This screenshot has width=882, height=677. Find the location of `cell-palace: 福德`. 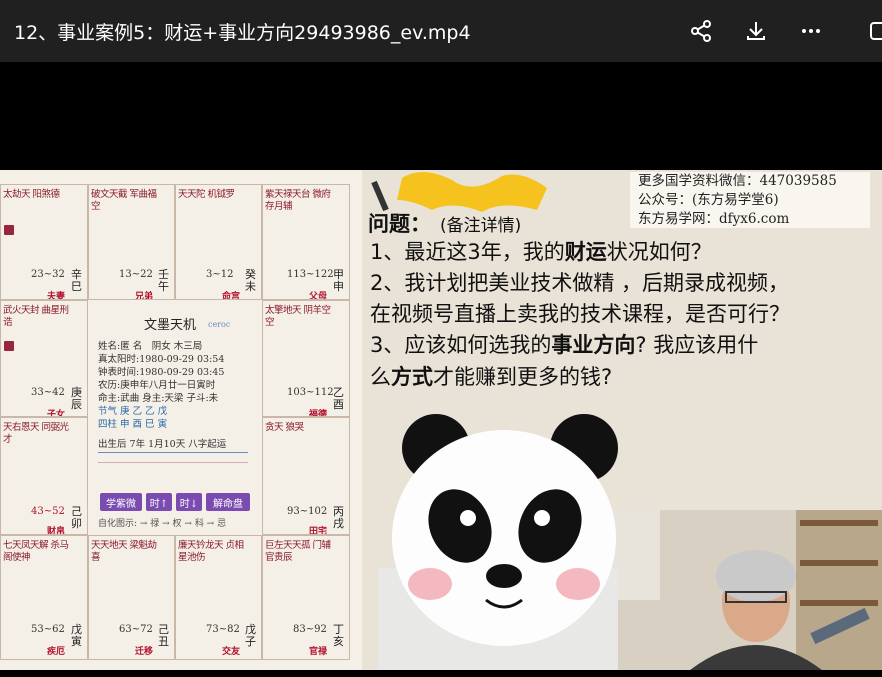

cell-palace: 福德 is located at coordinates (318, 413).